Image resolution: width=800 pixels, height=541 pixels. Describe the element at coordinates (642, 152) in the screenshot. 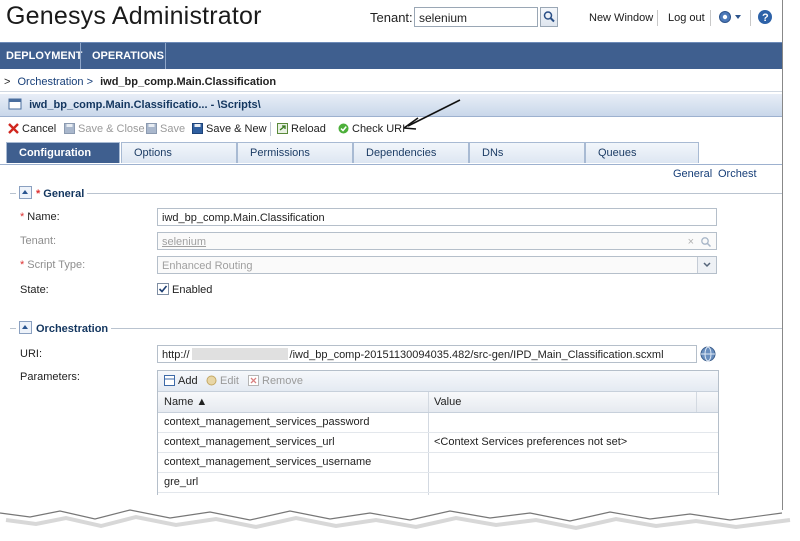

I see `tab-queues: Queues` at that location.